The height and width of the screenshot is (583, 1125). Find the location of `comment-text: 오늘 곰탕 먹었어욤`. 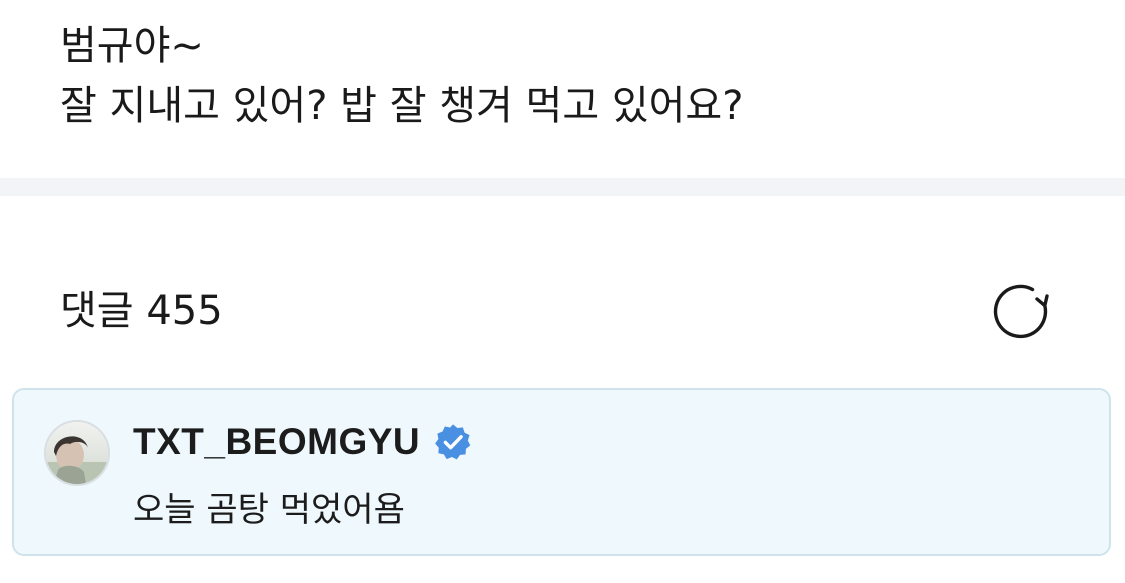

comment-text: 오늘 곰탕 먹었어욤 is located at coordinates (269, 510).